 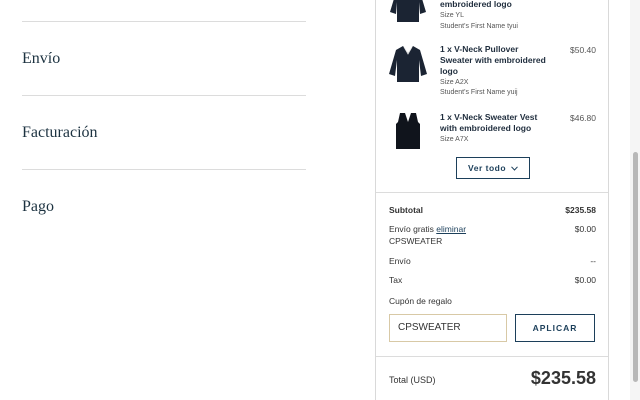 I want to click on item-student-name: Student's First Name tyui, so click(x=479, y=26).